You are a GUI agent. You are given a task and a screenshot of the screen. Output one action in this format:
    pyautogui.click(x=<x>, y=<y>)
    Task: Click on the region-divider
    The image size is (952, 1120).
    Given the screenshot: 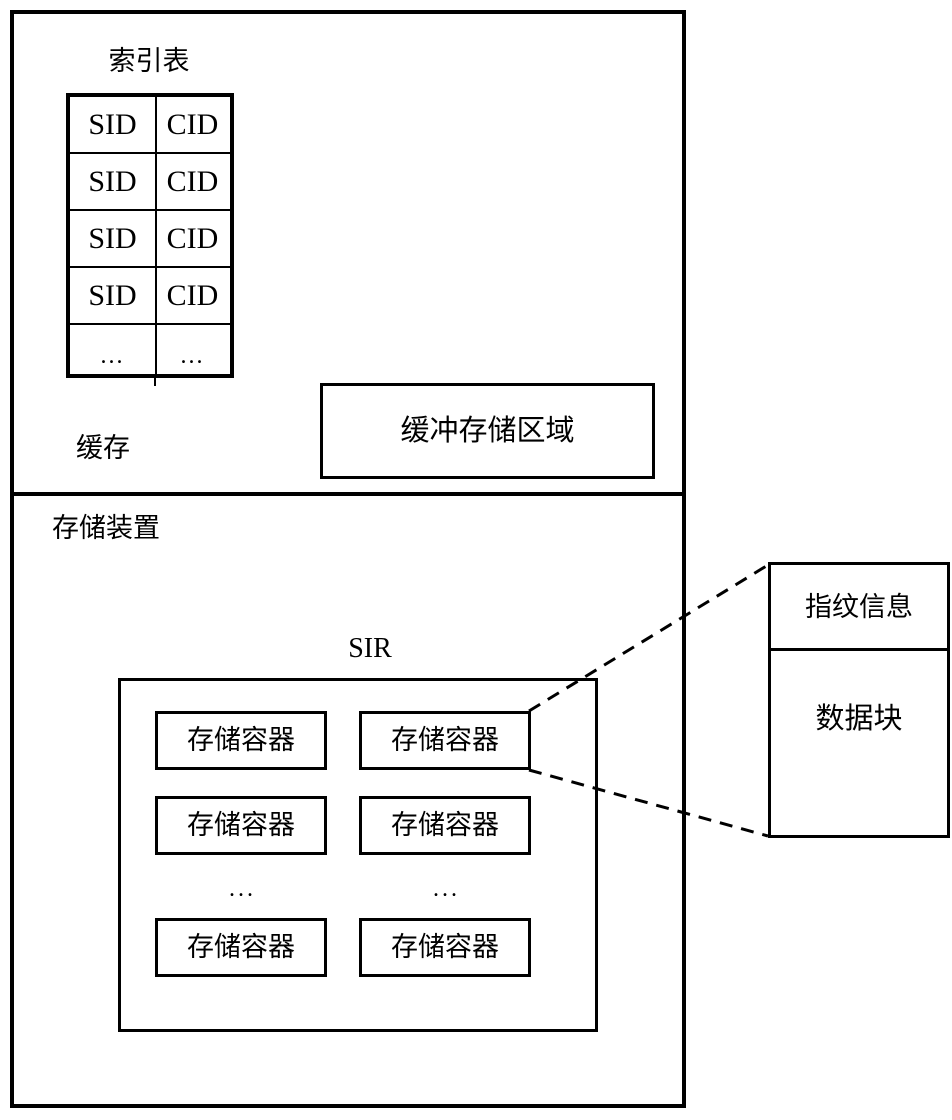 What is the action you would take?
    pyautogui.click(x=348, y=494)
    